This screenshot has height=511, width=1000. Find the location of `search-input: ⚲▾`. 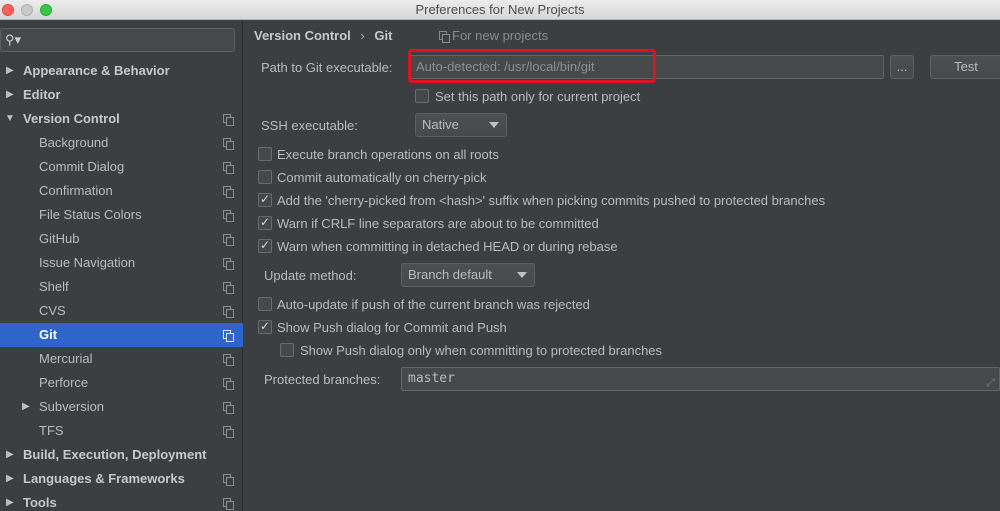

search-input: ⚲▾ is located at coordinates (117, 40).